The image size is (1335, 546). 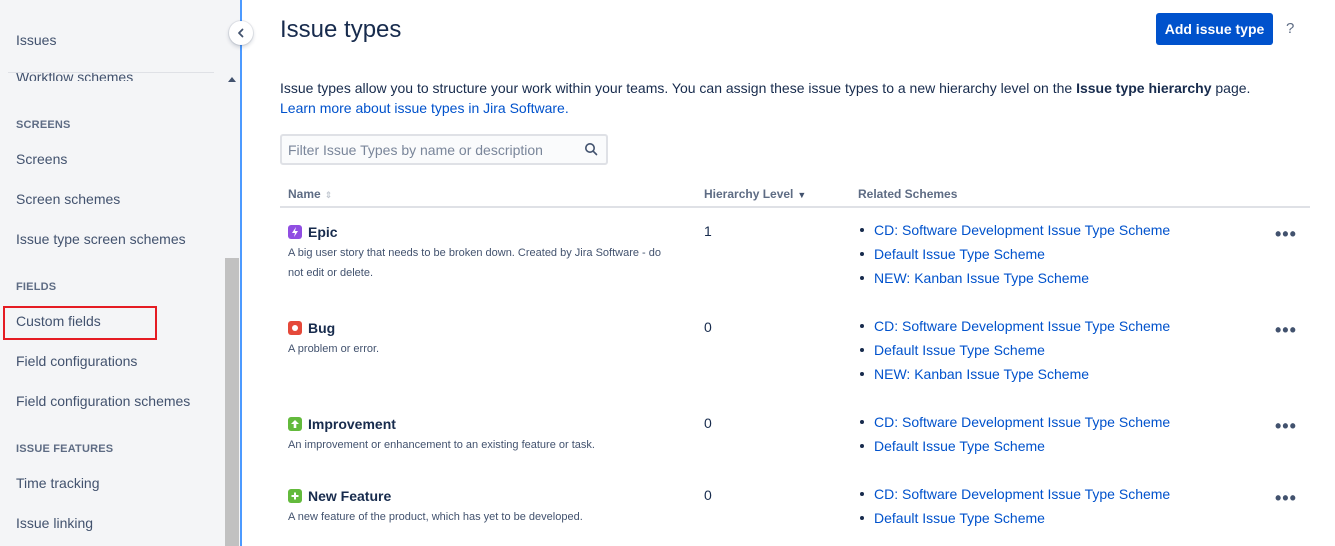 What do you see at coordinates (295, 424) in the screenshot?
I see `arrow-up-icon` at bounding box center [295, 424].